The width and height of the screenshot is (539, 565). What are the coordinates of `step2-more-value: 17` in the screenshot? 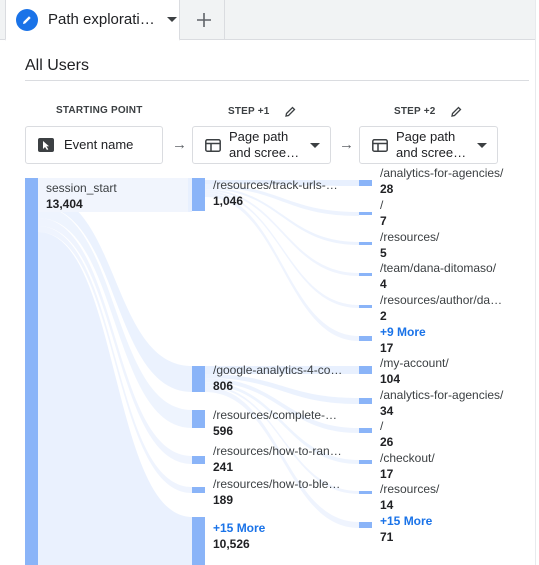 It's located at (387, 348).